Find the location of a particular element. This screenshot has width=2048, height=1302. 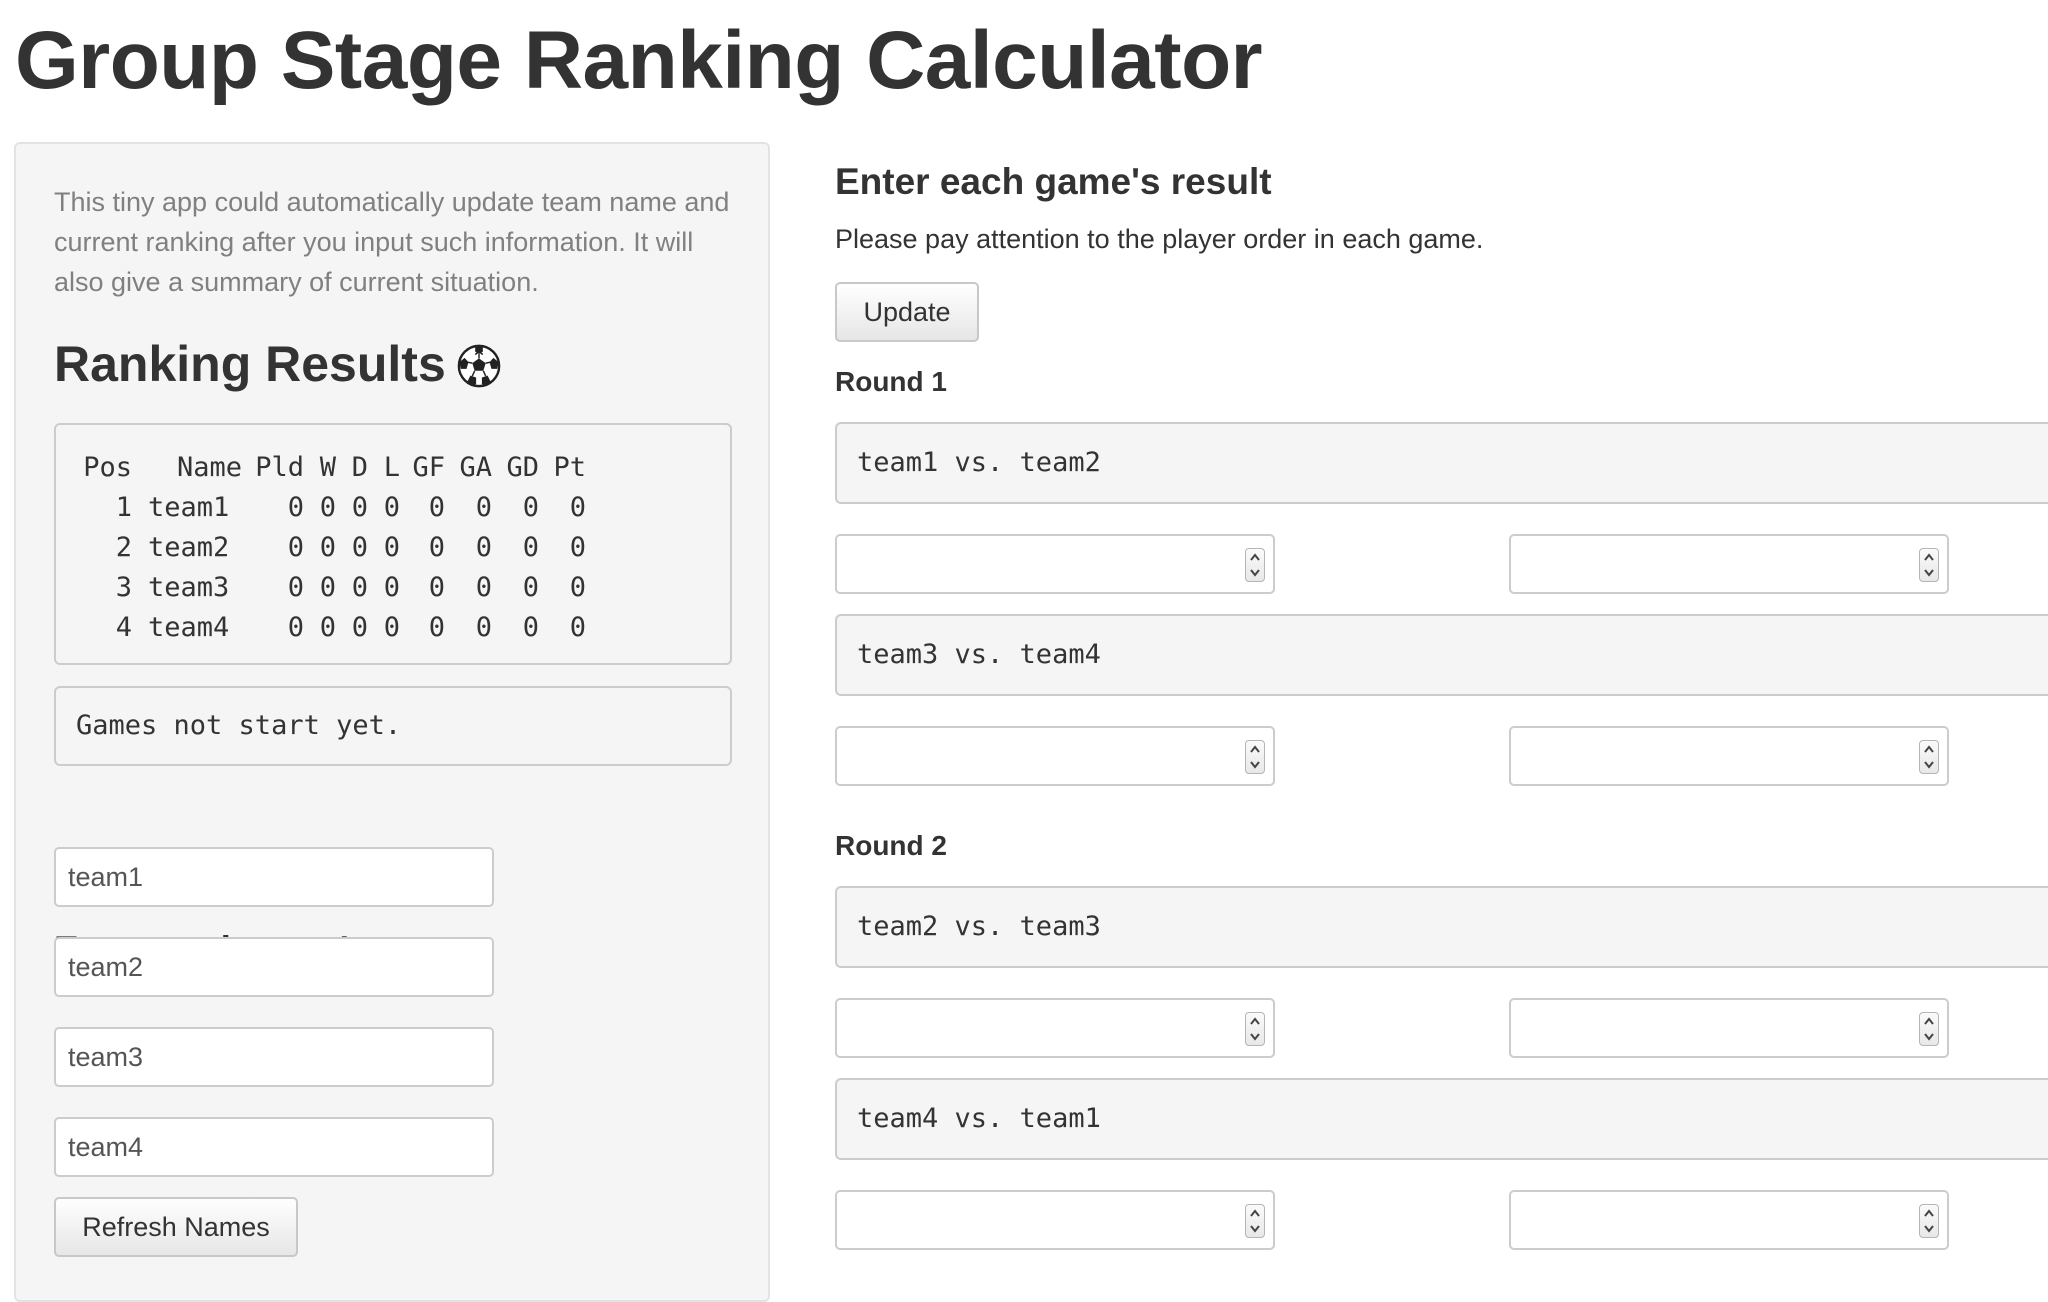

ranking-results-heading: Ranking Results is located at coordinates (278, 364).